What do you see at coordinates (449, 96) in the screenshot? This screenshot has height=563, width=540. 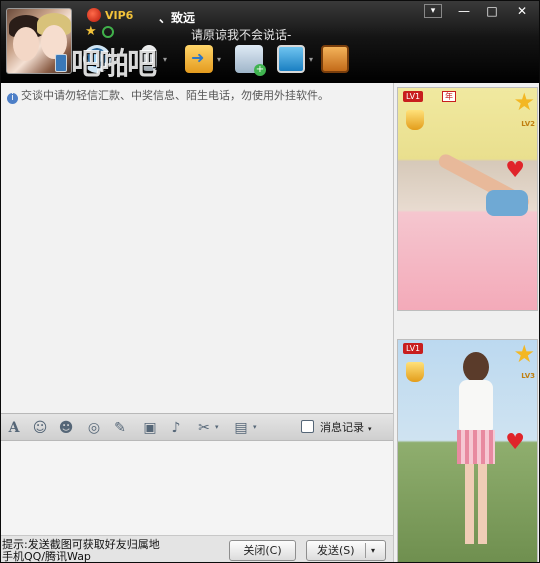 I see `year-badge: 年` at bounding box center [449, 96].